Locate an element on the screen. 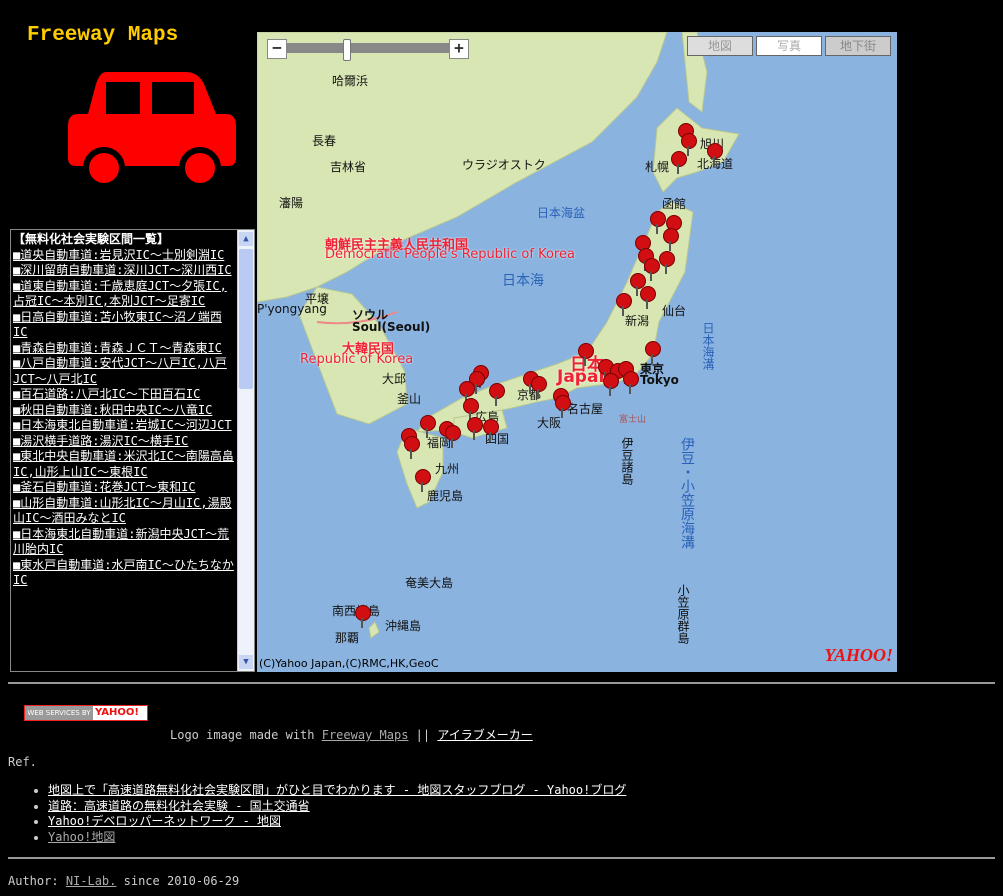  section-link: ■日本海東北自動車道:新潟中央JCT～荒川胎内IC is located at coordinates (121, 542).